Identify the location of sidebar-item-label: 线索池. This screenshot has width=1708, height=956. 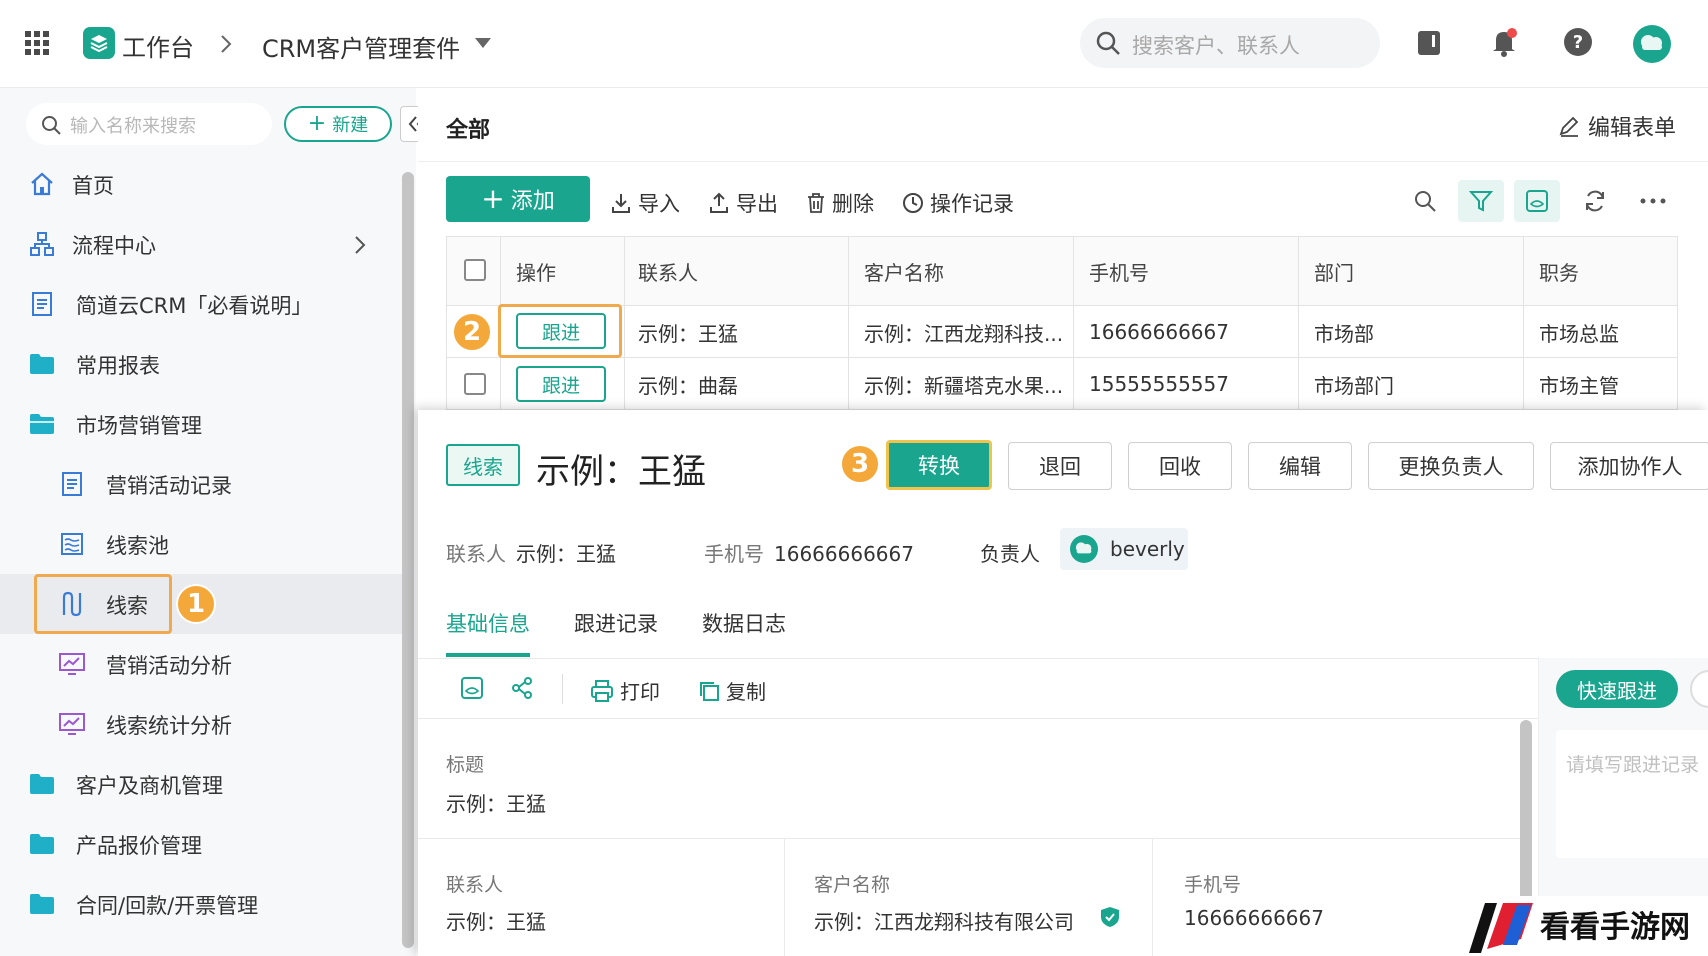
(137, 546).